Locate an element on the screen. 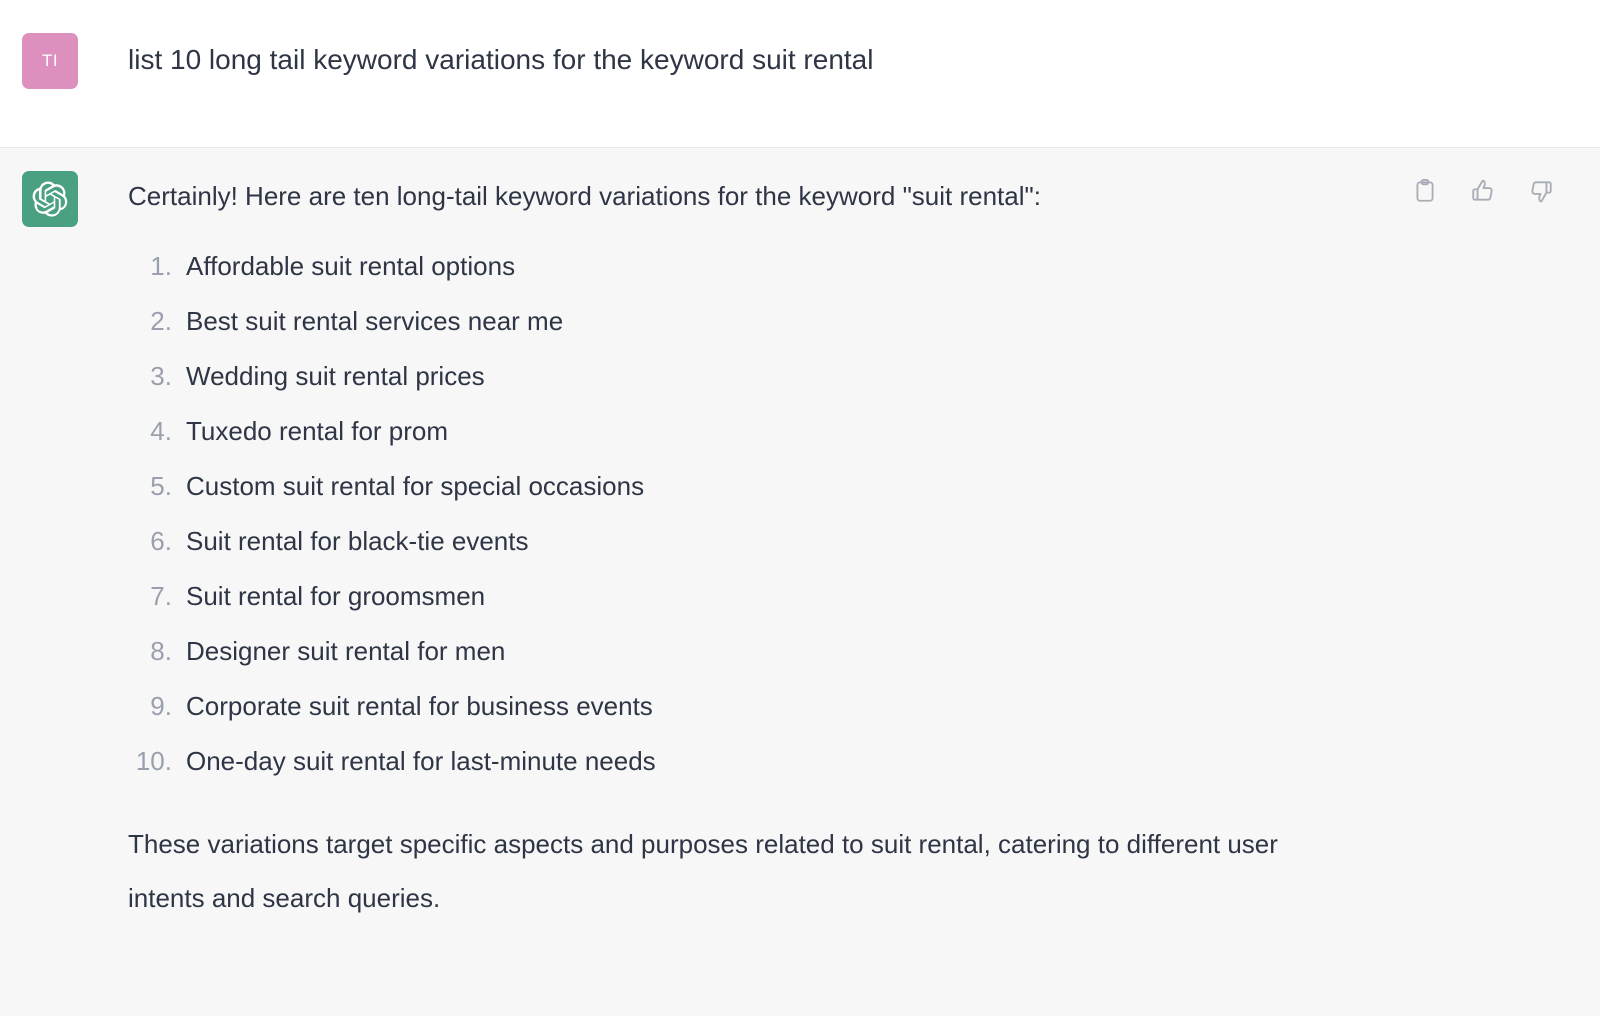 Image resolution: width=1600 pixels, height=1016 pixels. thumbs-up-button is located at coordinates (1483, 191).